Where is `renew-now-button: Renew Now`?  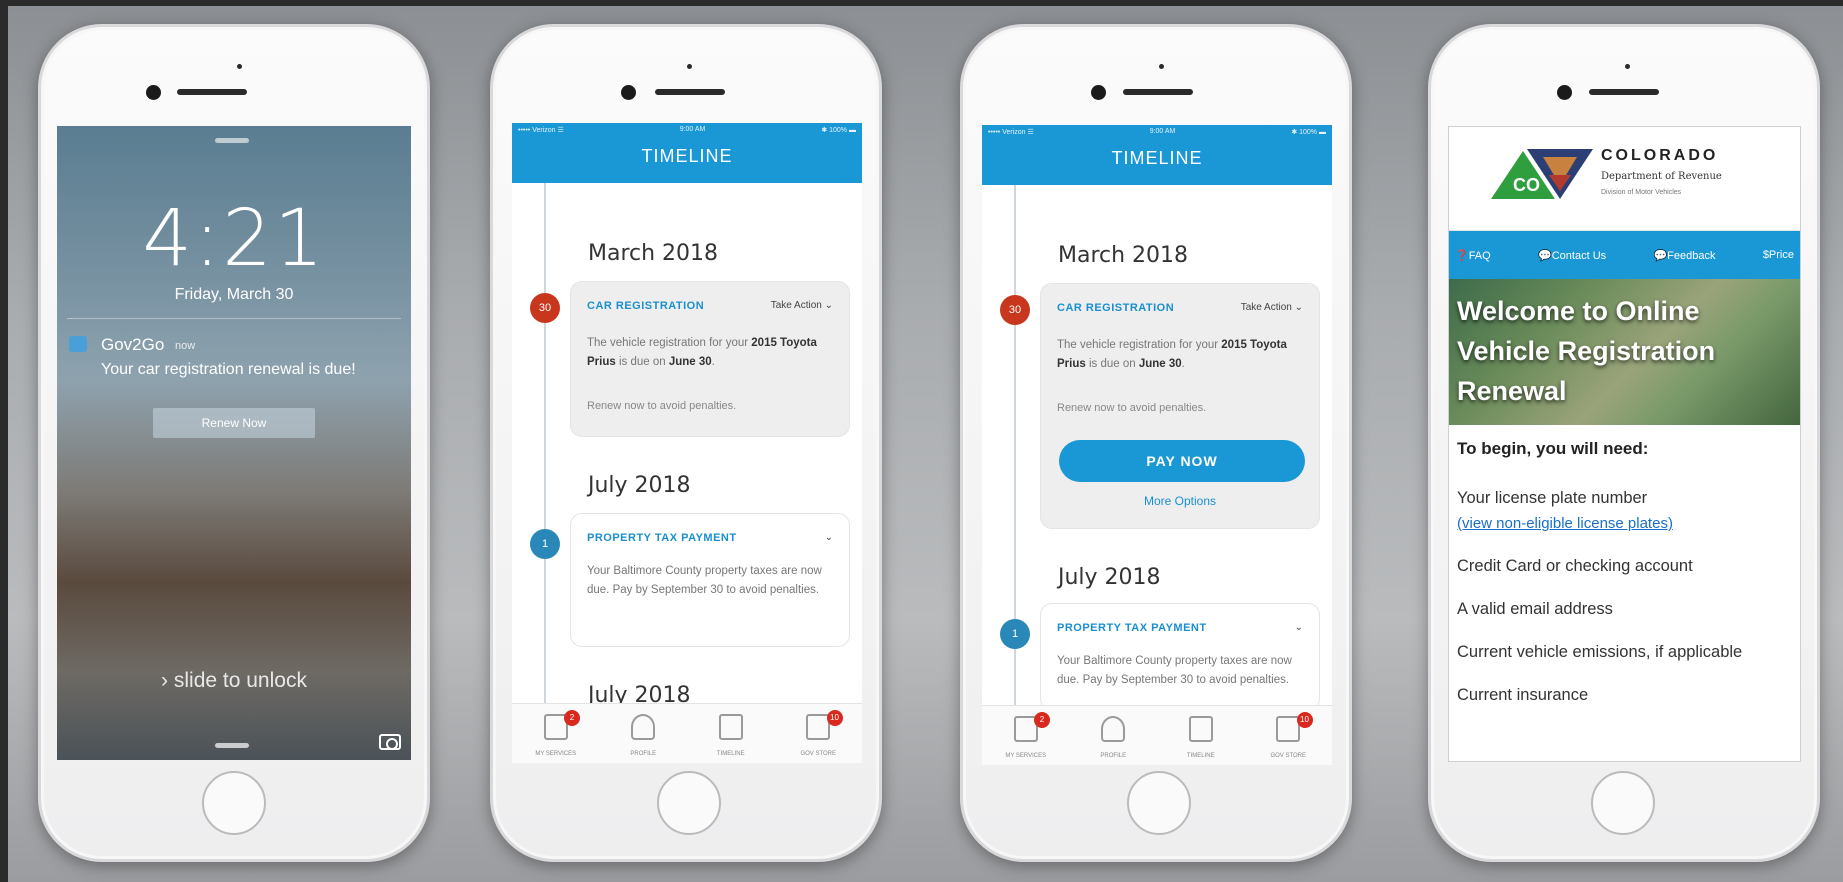
renew-now-button: Renew Now is located at coordinates (234, 423).